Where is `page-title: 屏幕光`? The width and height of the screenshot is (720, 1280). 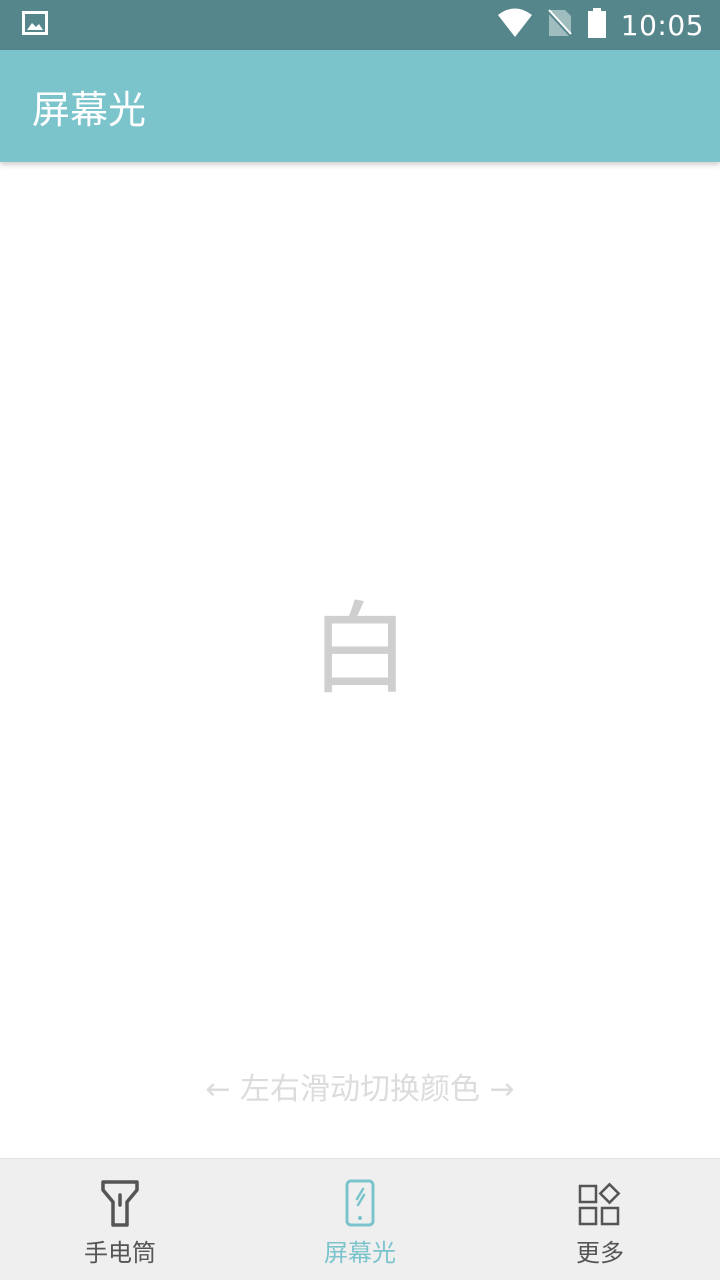
page-title: 屏幕光 is located at coordinates (89, 109).